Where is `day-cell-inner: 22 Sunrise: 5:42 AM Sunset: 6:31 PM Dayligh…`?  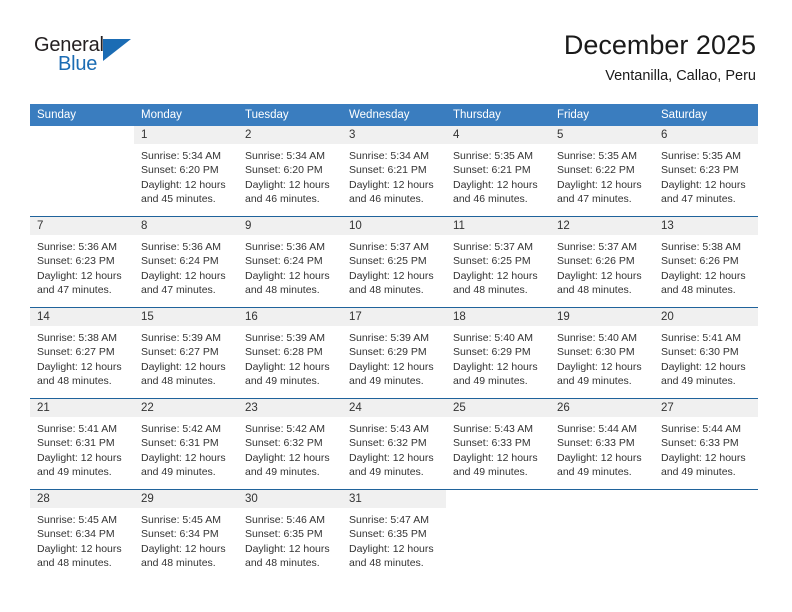
day-cell-inner: 22 Sunrise: 5:42 AM Sunset: 6:31 PM Dayligh… is located at coordinates (186, 444).